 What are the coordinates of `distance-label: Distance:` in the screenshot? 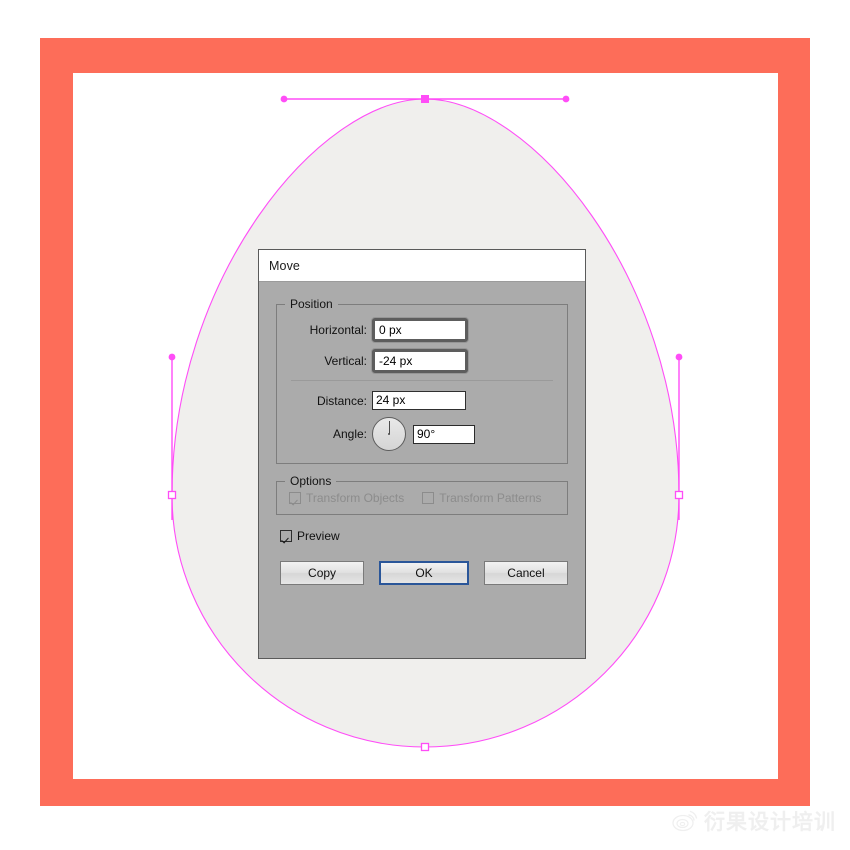 It's located at (341, 400).